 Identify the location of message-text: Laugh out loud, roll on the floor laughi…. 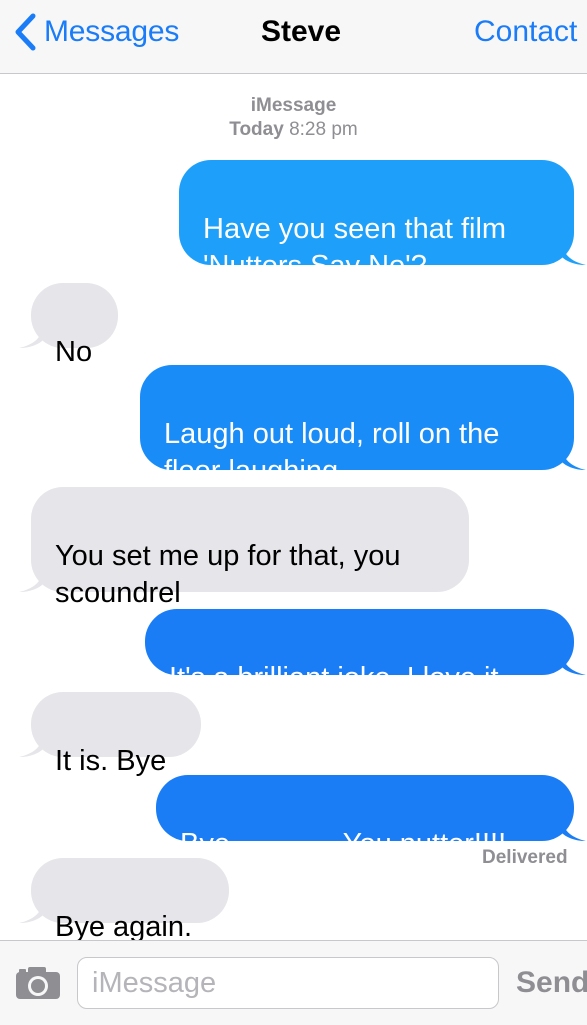
(332, 452).